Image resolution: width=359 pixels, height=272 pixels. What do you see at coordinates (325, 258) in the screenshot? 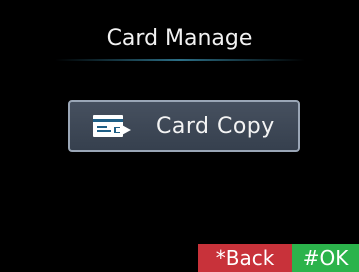
I see `ok-softkey: #OK` at bounding box center [325, 258].